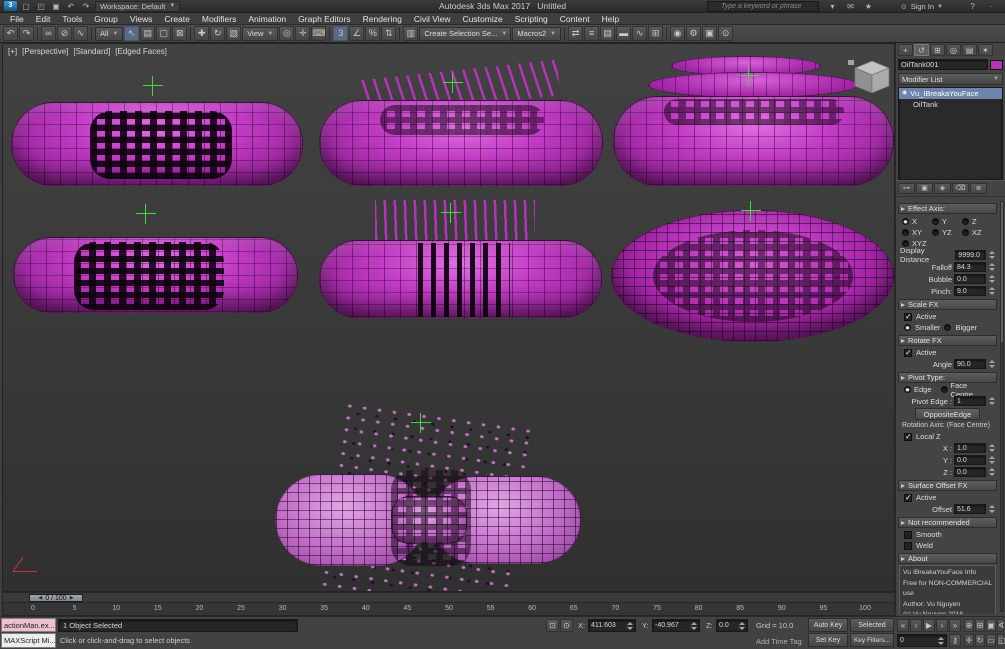 The height and width of the screenshot is (649, 1005). I want to click on window-crossing-icon: ⊠, so click(180, 33).